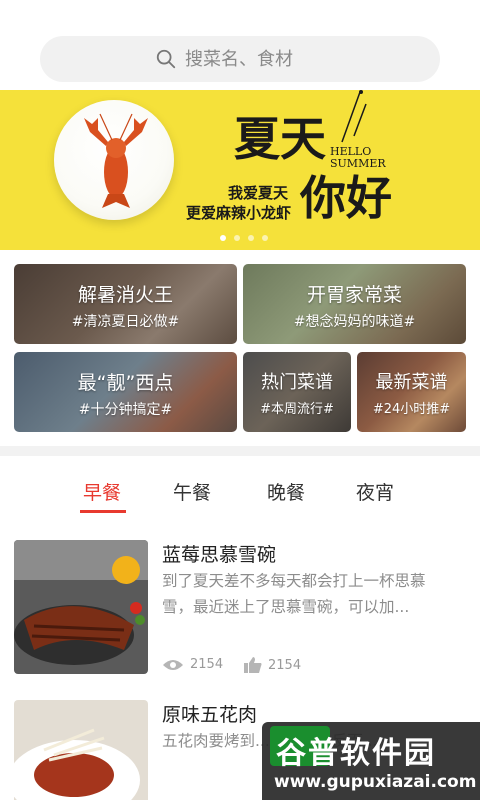  Describe the element at coordinates (239, 213) in the screenshot. I see `banner-slogan-2: 更爱麻辣小龙虾` at that location.